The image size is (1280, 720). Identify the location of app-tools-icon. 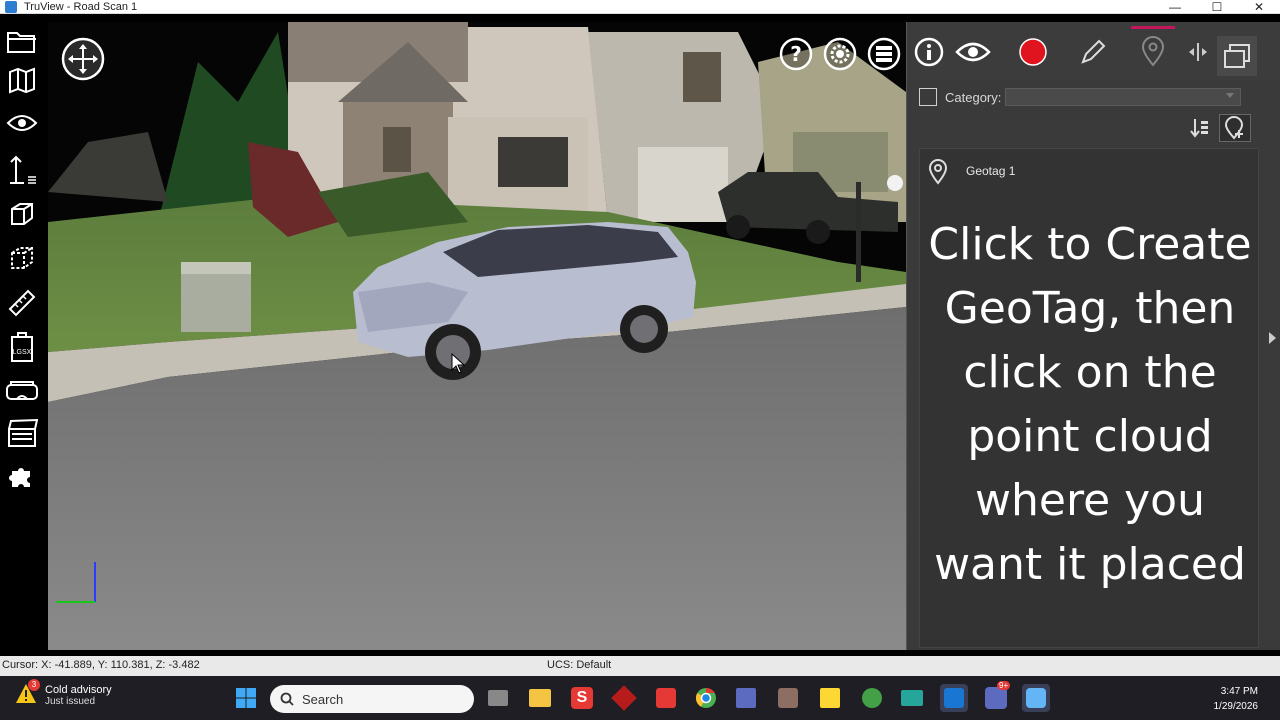
(788, 698).